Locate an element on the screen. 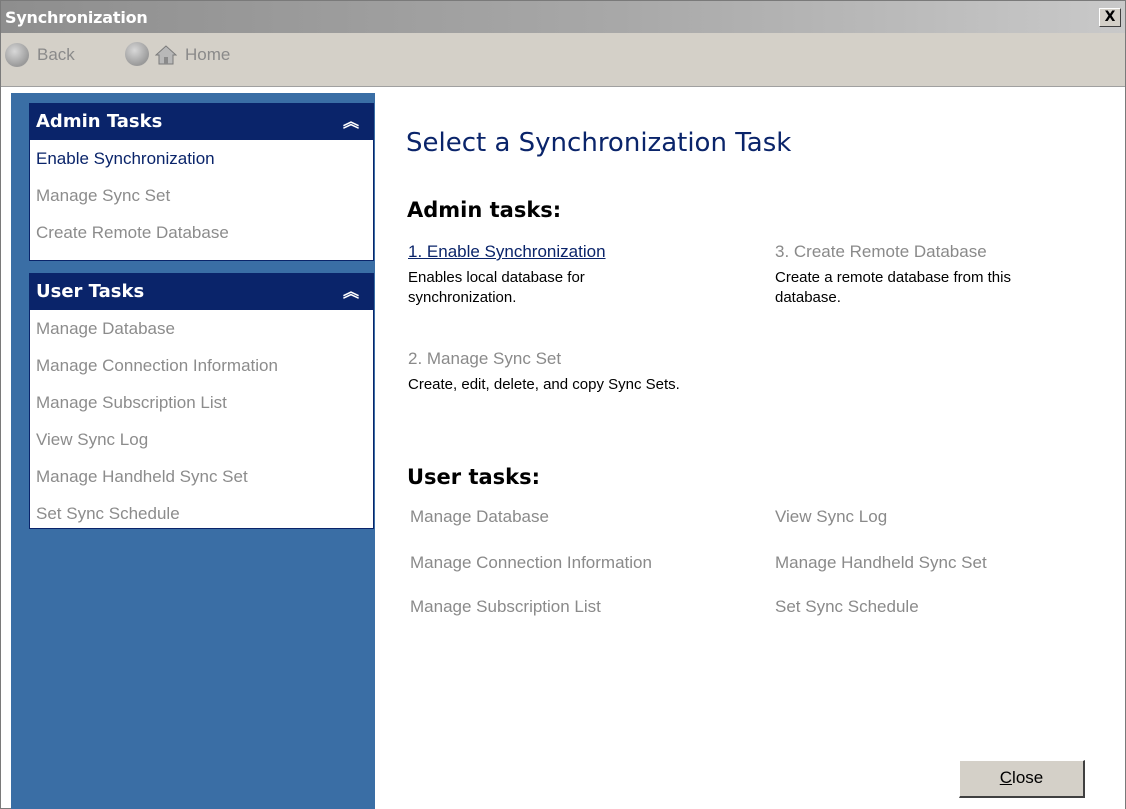  sidebar-item-manage-handheld-sync-set: Manage Handheld Sync Set is located at coordinates (201, 476).